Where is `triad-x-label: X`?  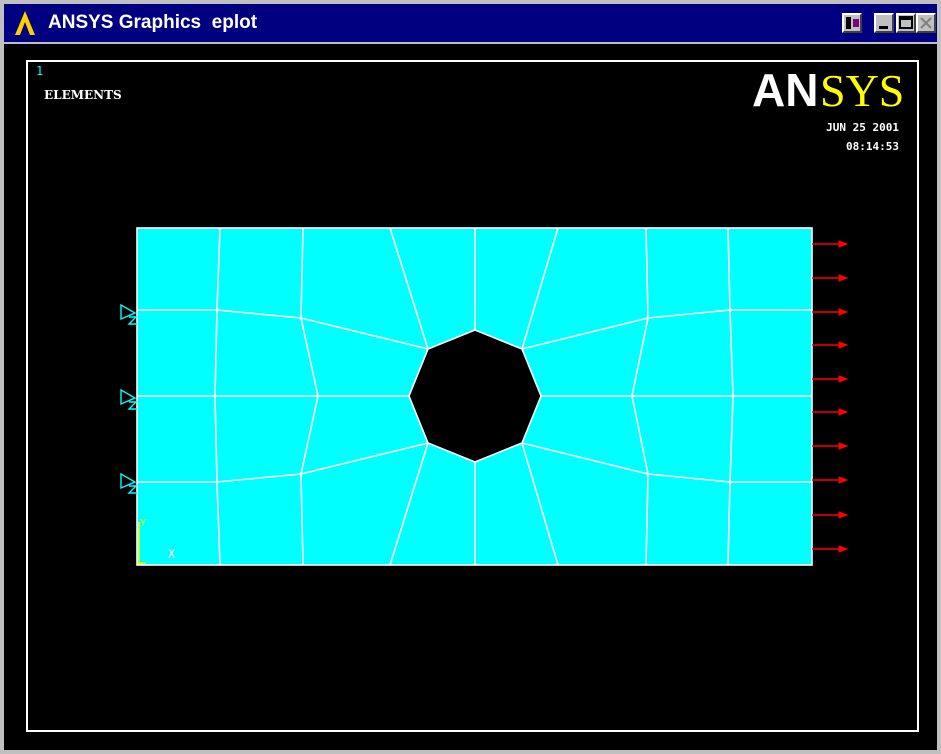
triad-x-label: X is located at coordinates (172, 554).